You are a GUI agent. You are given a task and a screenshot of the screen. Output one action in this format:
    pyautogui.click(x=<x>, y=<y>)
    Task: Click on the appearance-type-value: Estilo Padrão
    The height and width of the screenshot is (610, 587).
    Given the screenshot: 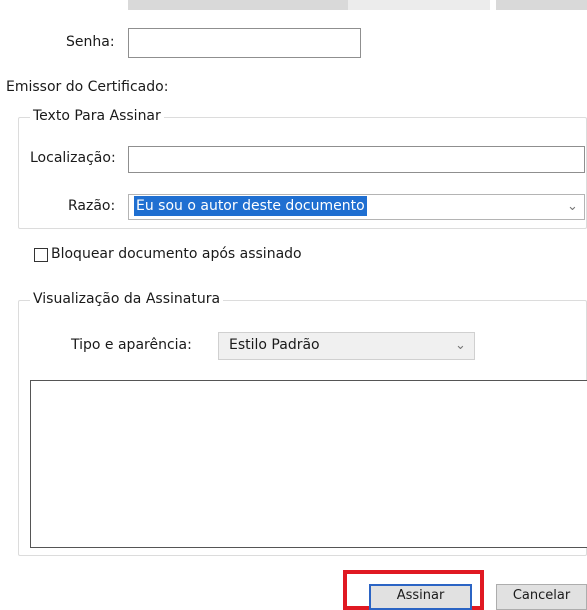 What is the action you would take?
    pyautogui.click(x=274, y=345)
    